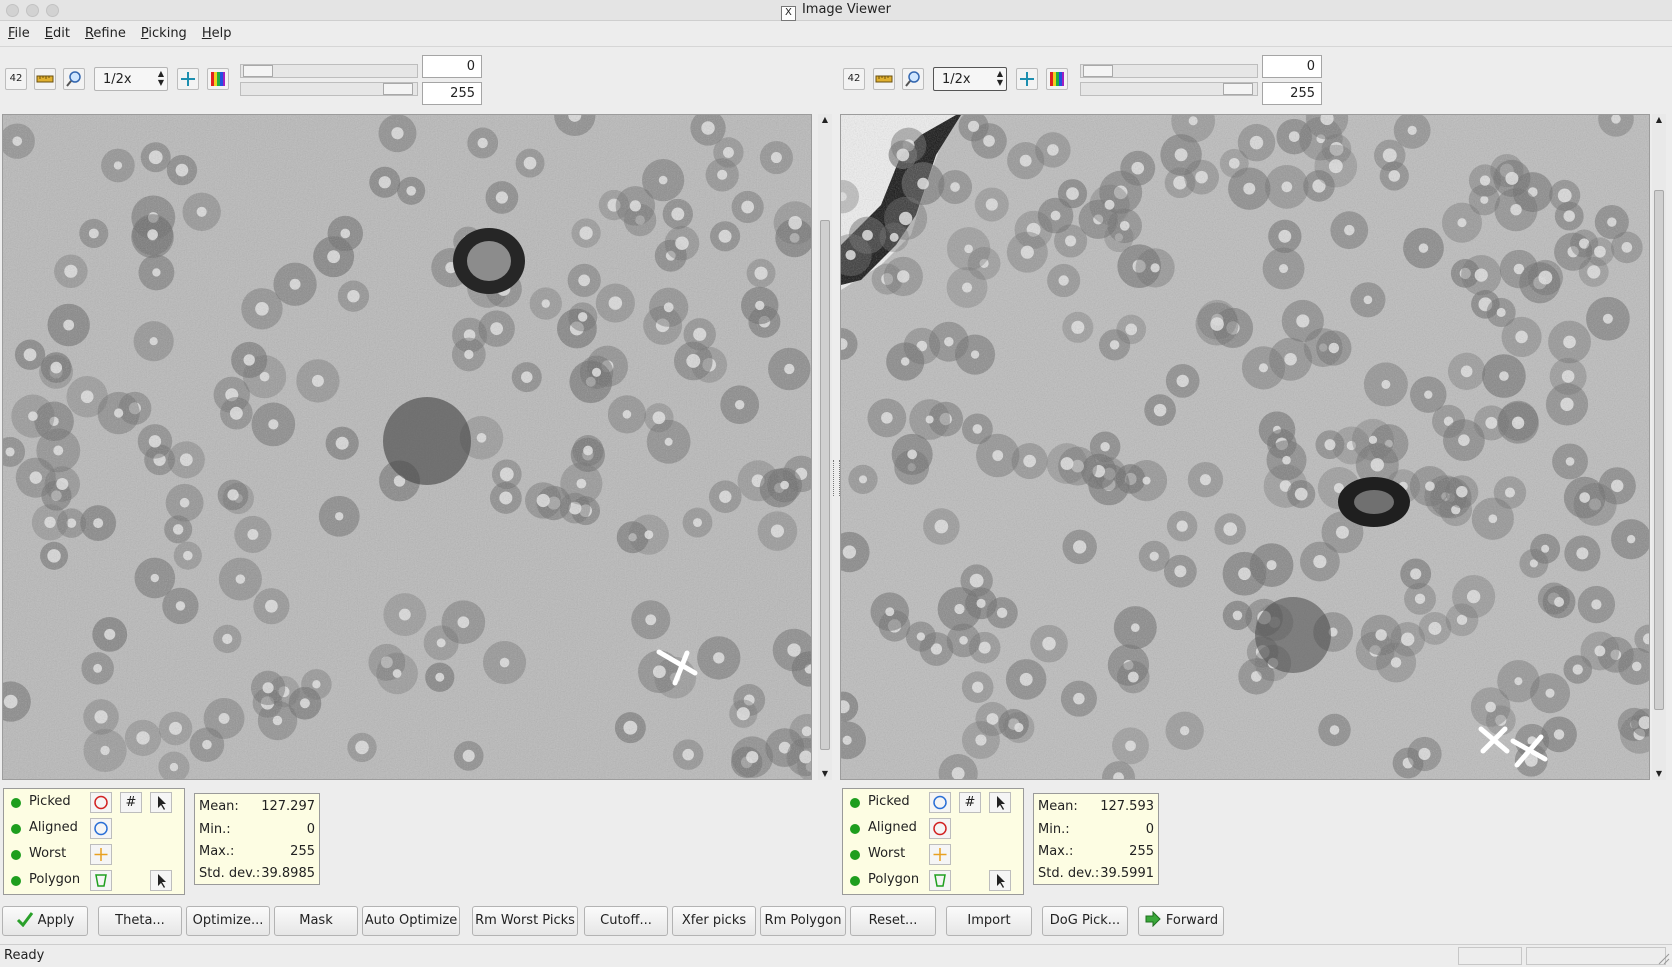  Describe the element at coordinates (12, 10) in the screenshot. I see `close-window-icon` at that location.